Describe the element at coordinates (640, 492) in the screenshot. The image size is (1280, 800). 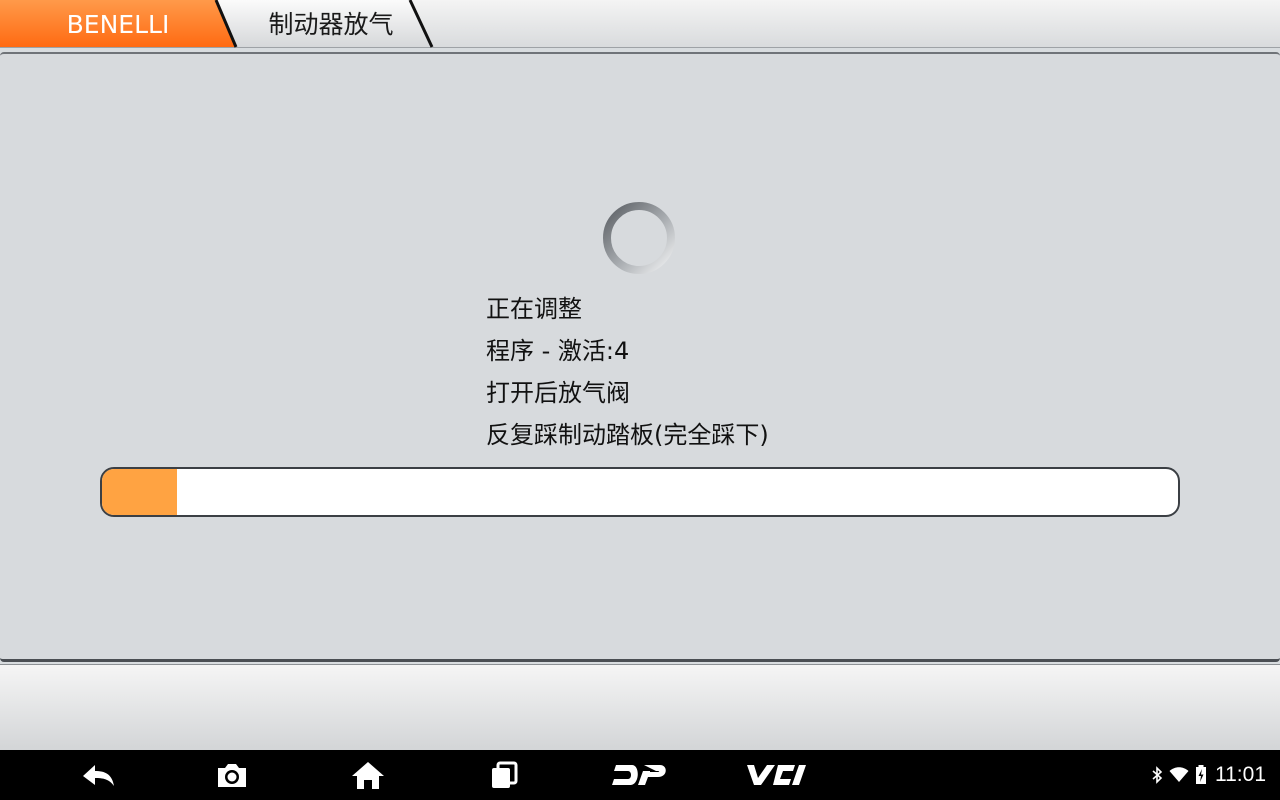
I see `progress-bar` at that location.